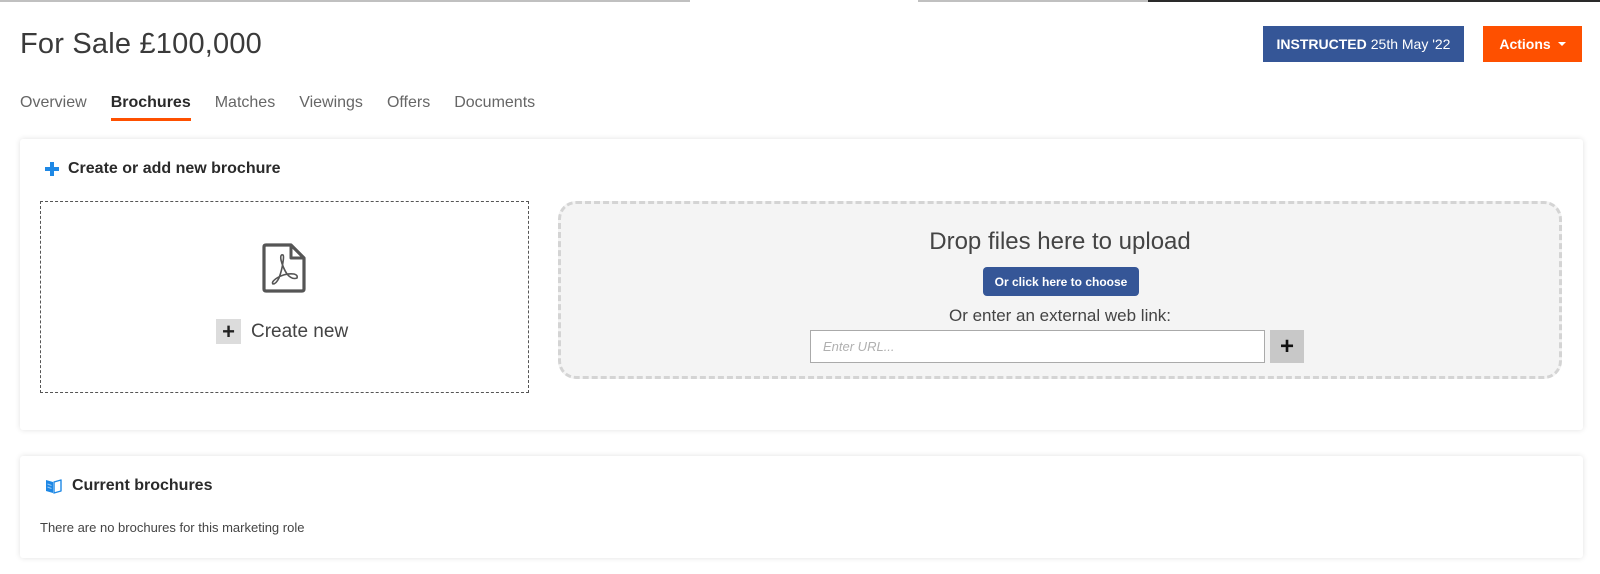  I want to click on create-new-label: Create new, so click(300, 331).